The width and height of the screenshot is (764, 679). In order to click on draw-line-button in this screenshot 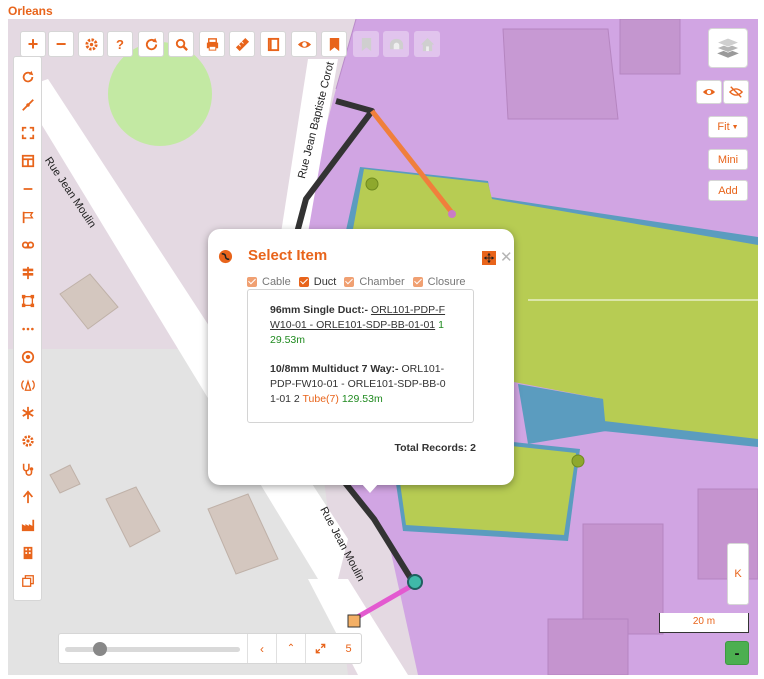, I will do `click(27, 105)`.